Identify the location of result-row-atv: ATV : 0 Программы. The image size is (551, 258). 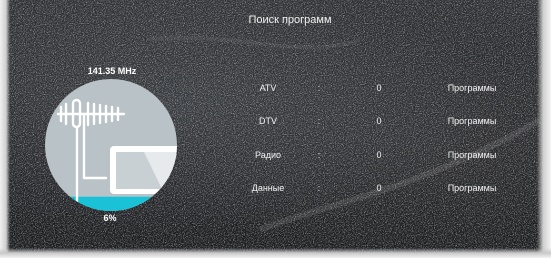
(275, 90).